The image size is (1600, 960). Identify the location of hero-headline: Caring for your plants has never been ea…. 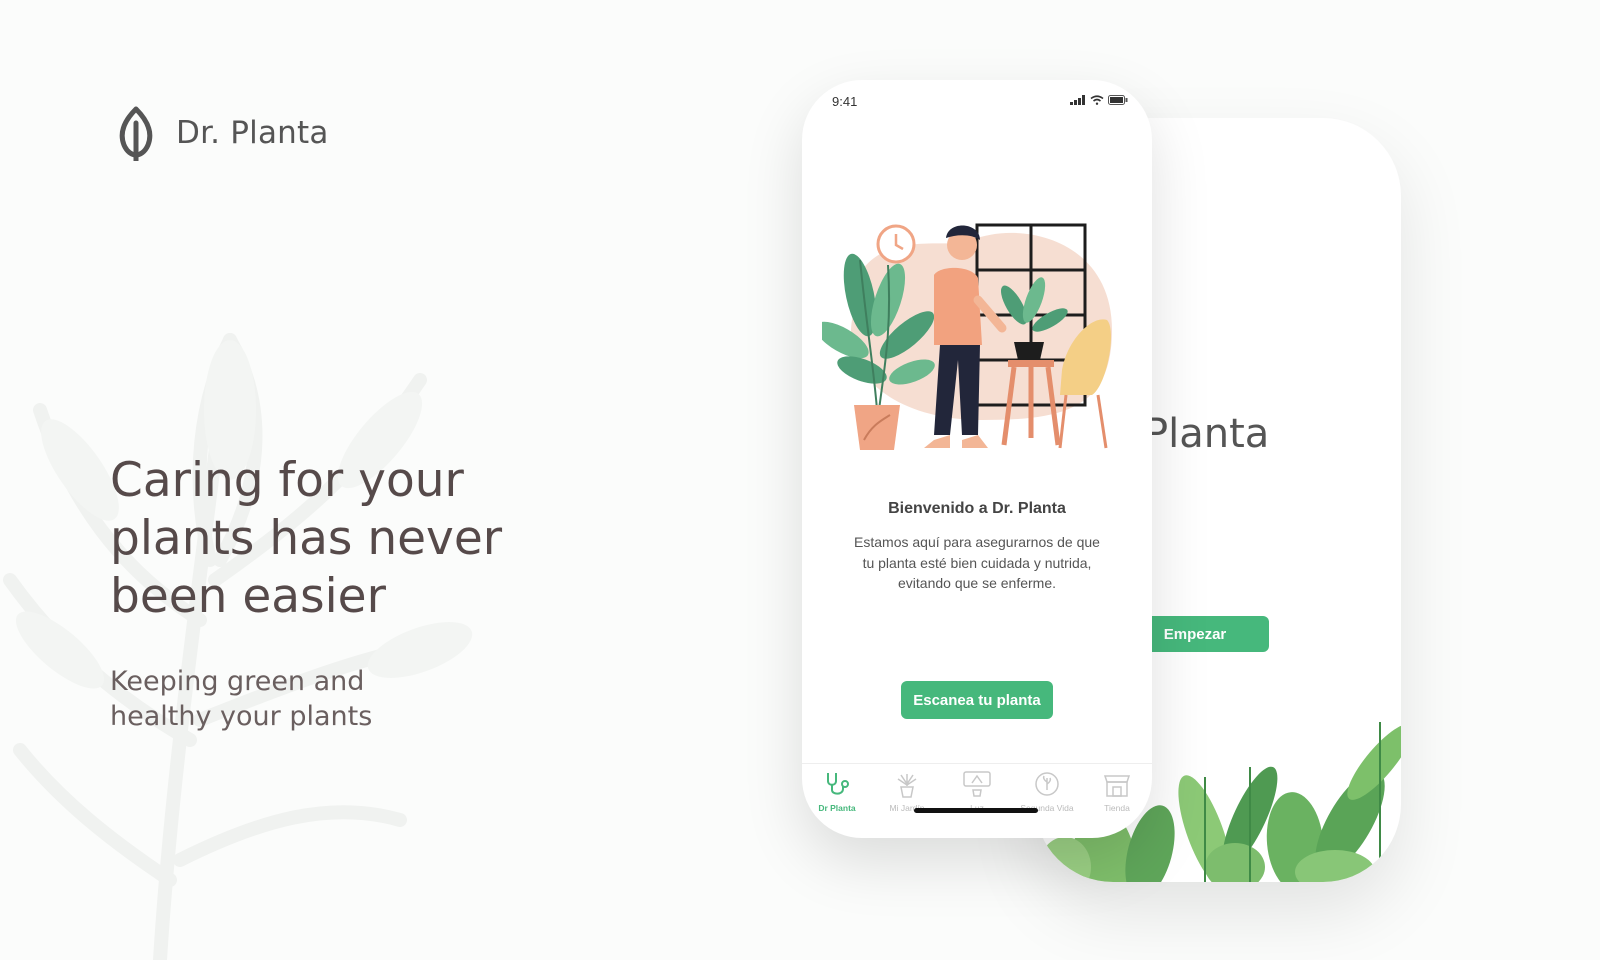
(306, 538).